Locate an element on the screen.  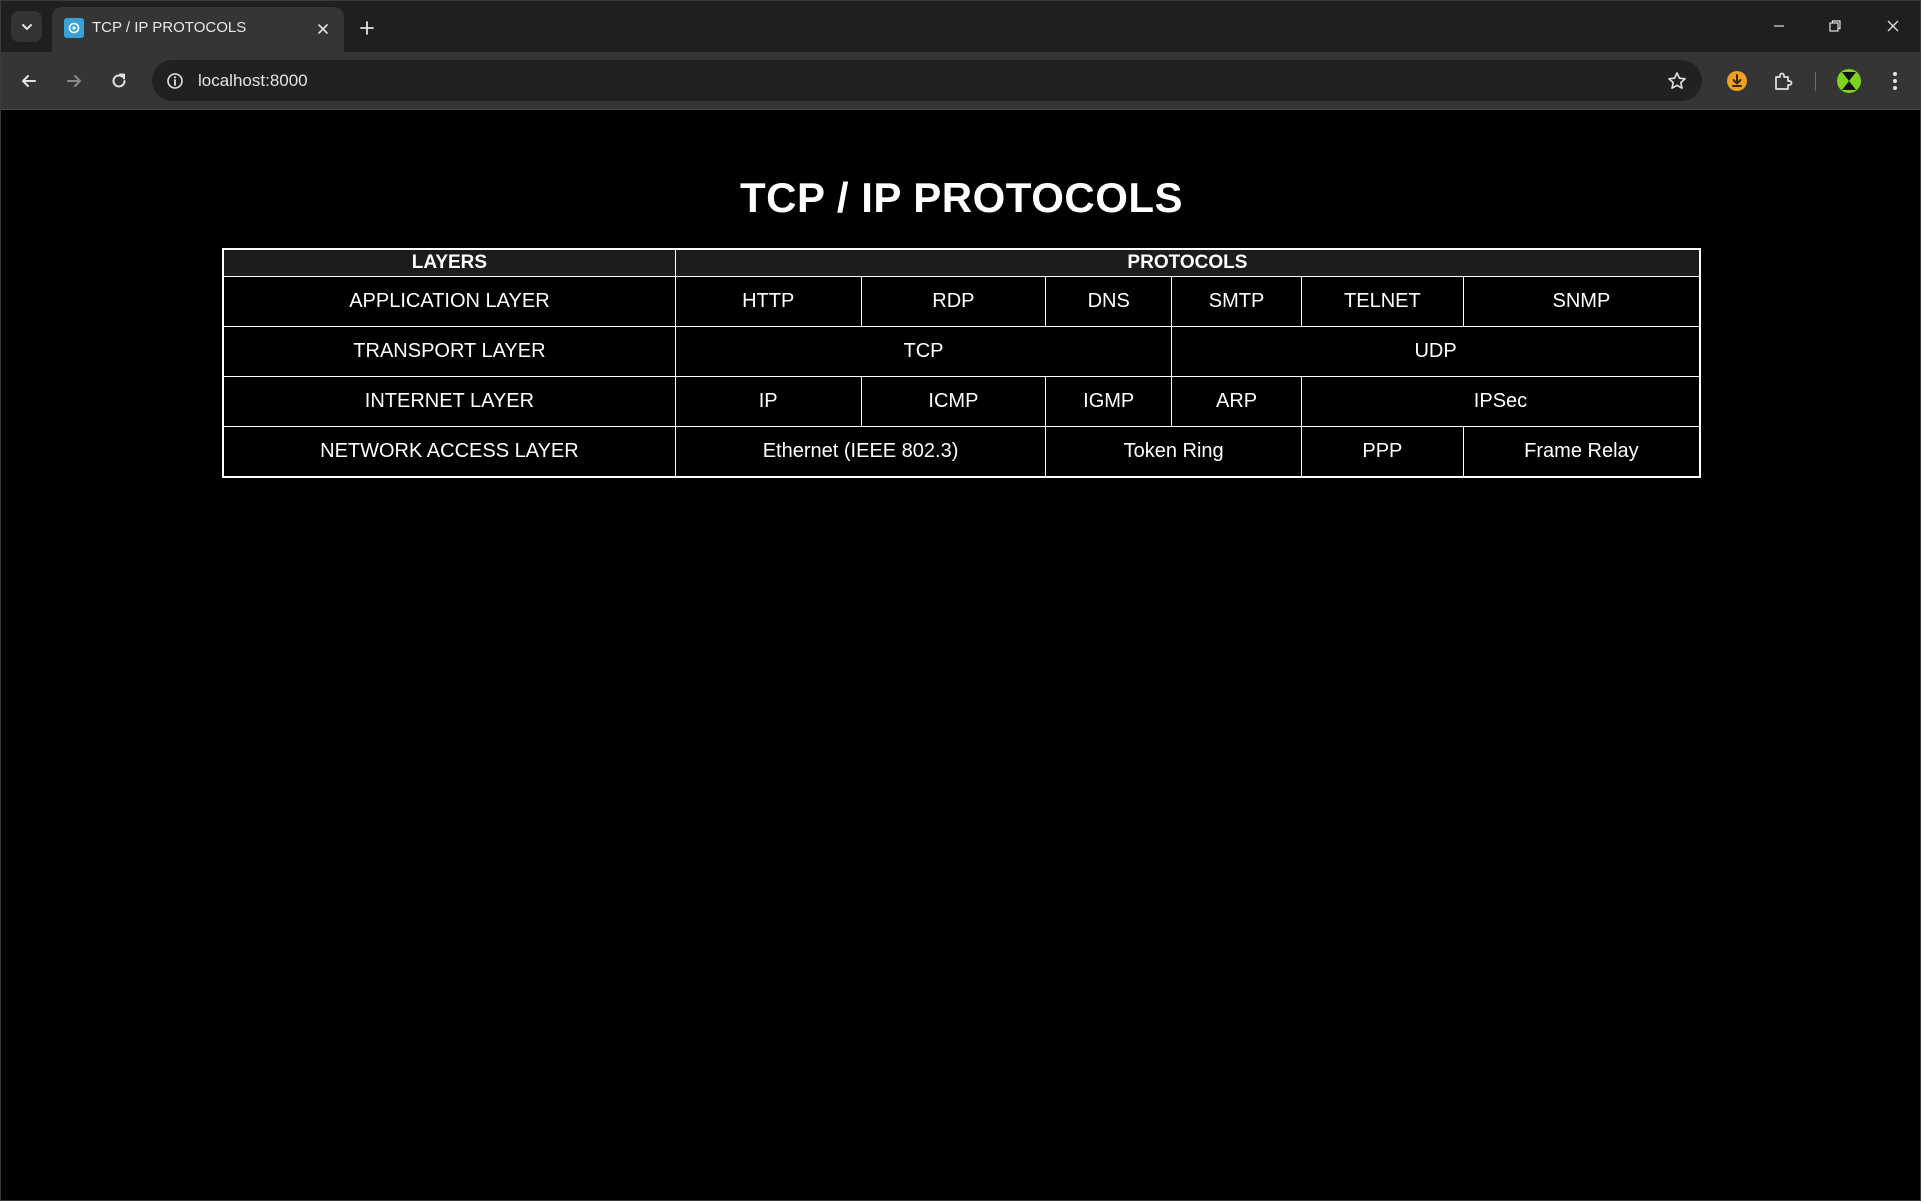
table-header-row: LAYERS PROTOCOLS is located at coordinates (961, 262).